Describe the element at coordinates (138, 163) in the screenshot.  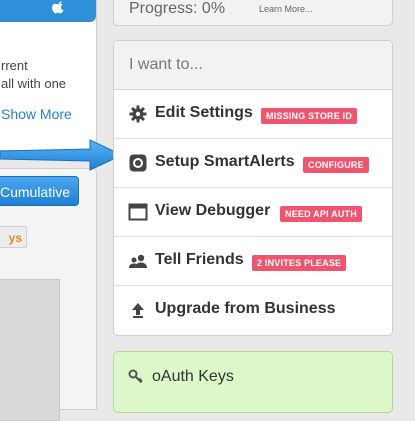
I see `target-icon` at that location.